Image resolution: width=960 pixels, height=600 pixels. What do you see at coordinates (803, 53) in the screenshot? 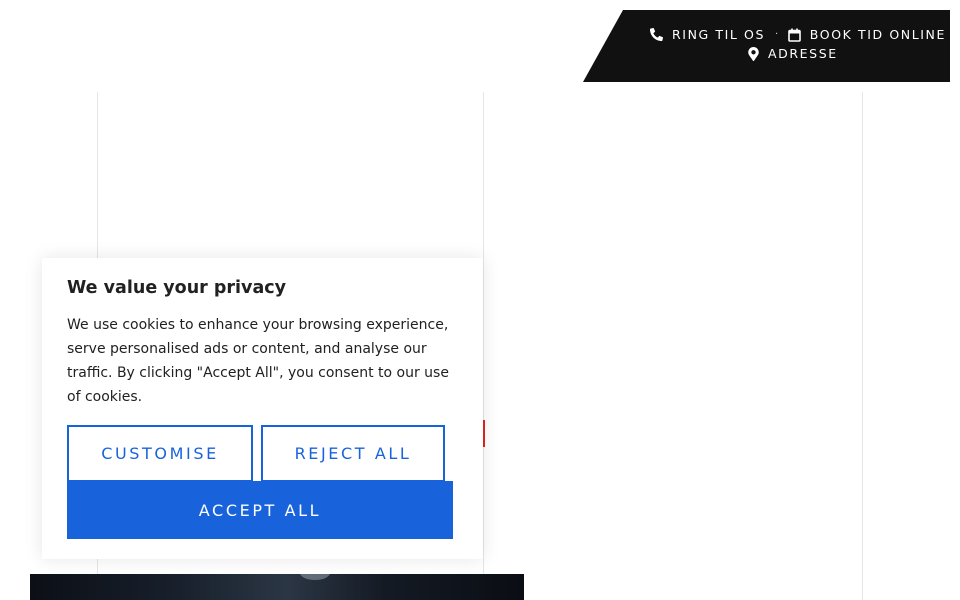
I see `address-label: ADRESSE` at bounding box center [803, 53].